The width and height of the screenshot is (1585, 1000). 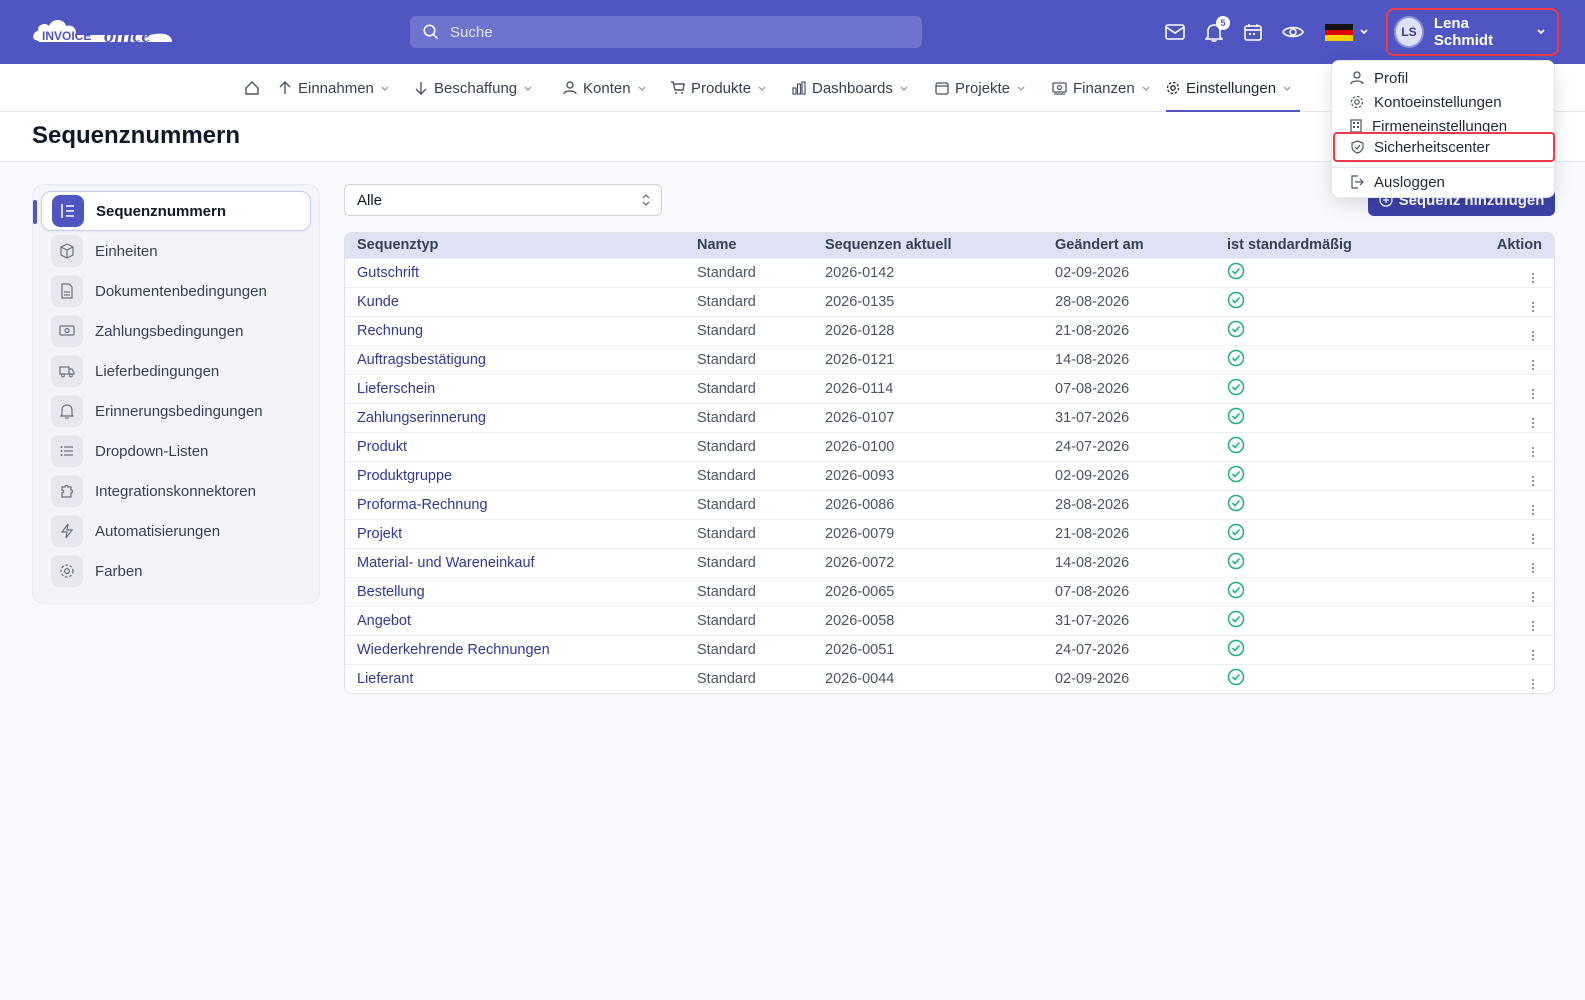 What do you see at coordinates (605, 88) in the screenshot?
I see `nav-item-konten: Konten` at bounding box center [605, 88].